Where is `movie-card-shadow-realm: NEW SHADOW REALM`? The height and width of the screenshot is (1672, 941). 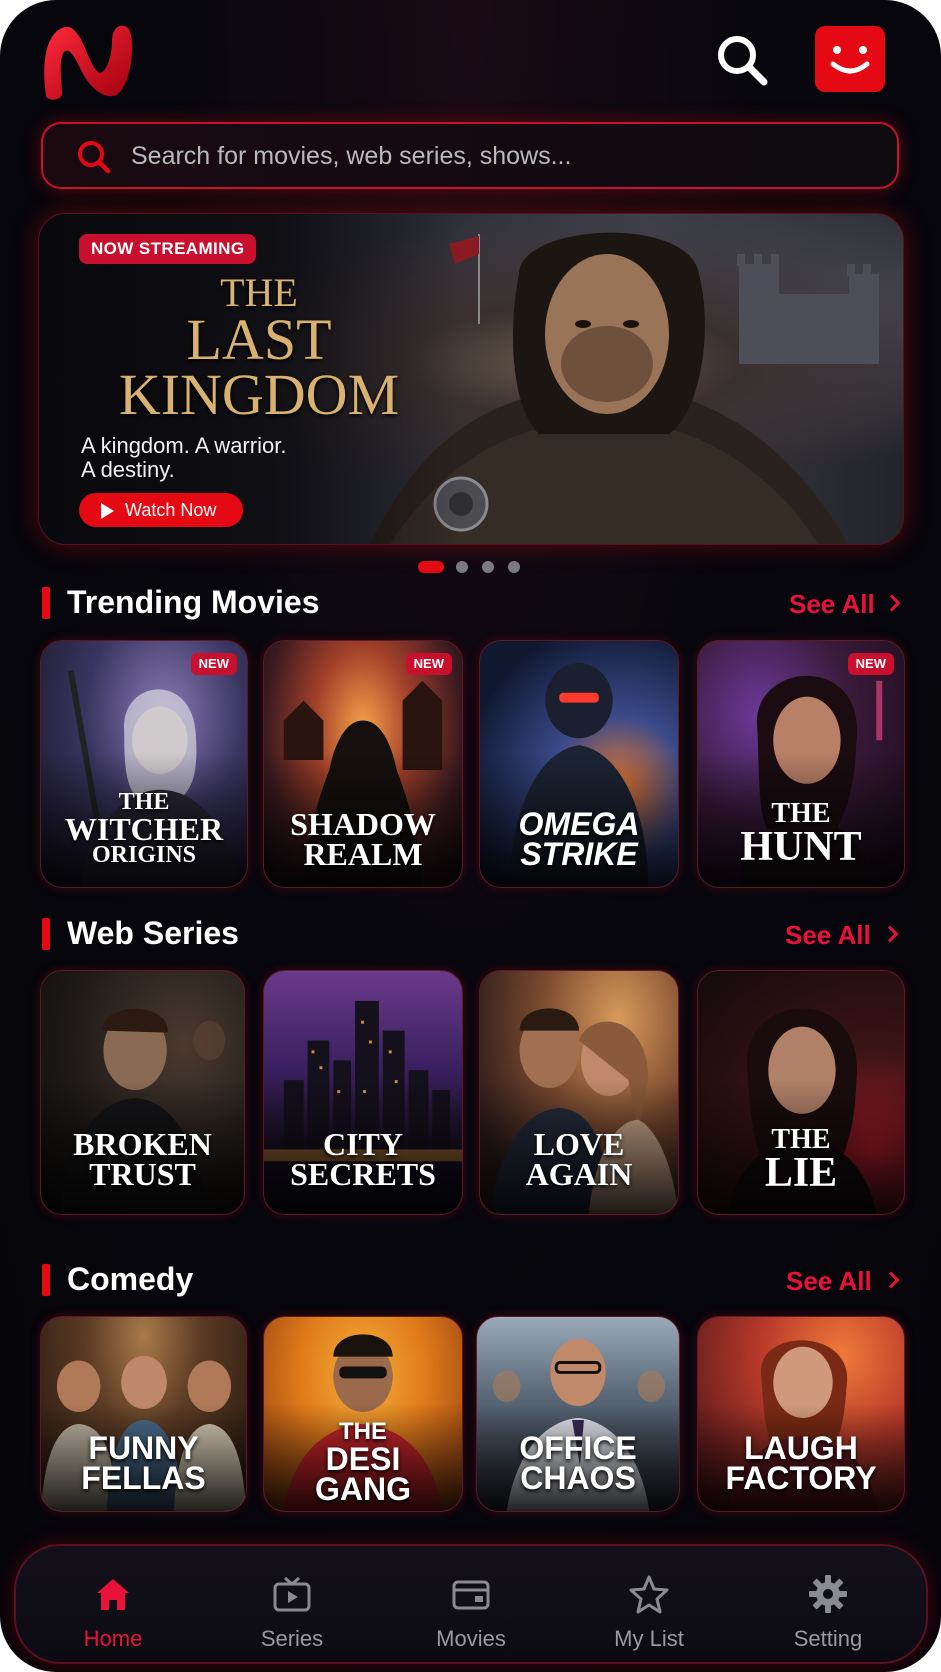 movie-card-shadow-realm: NEW SHADOW REALM is located at coordinates (363, 764).